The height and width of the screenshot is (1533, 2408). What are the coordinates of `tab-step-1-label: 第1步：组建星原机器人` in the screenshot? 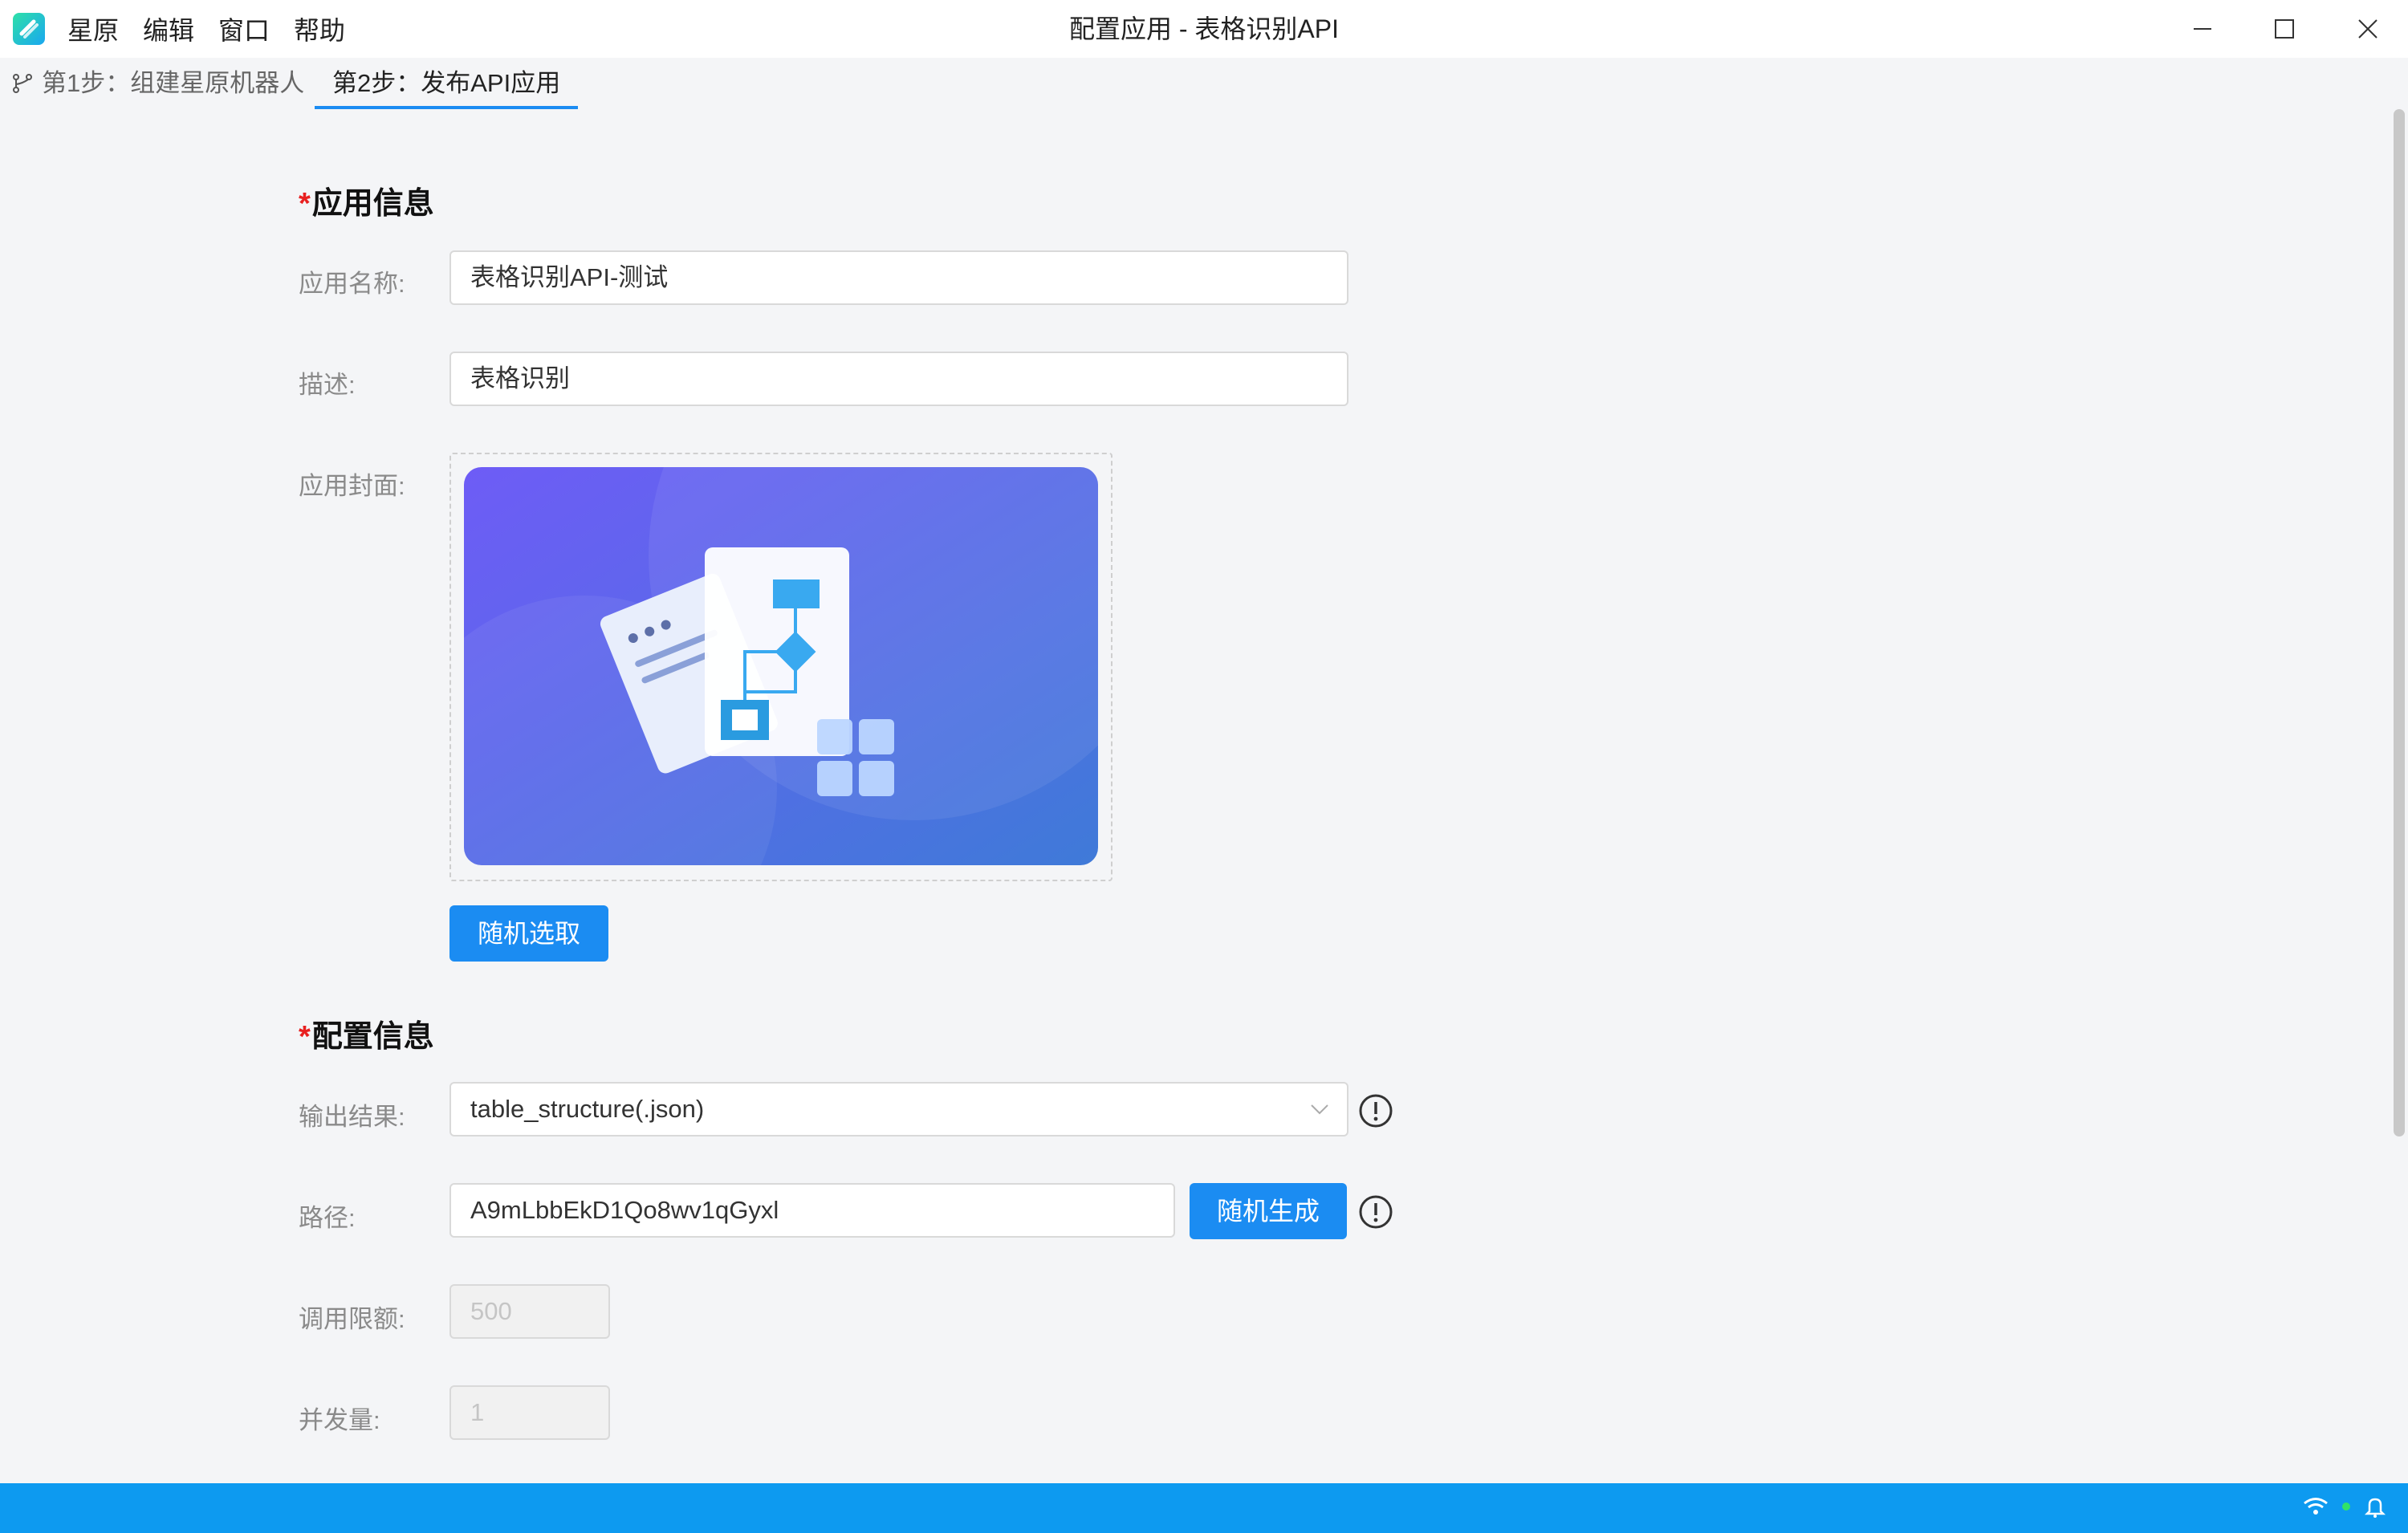 It's located at (173, 83).